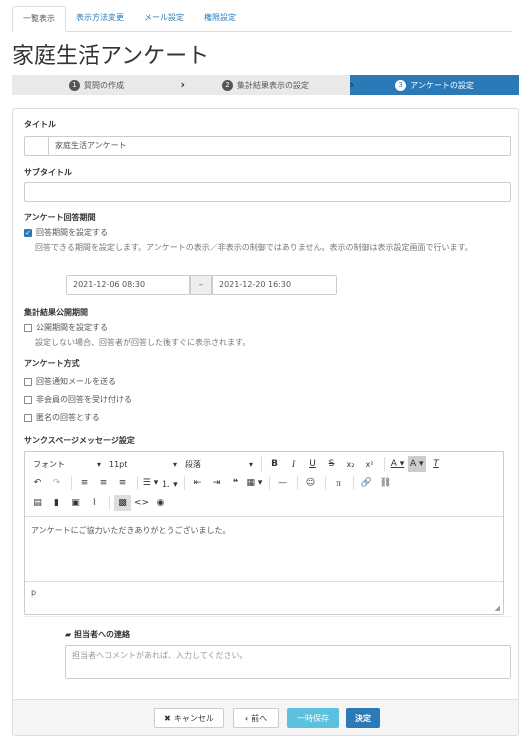  What do you see at coordinates (331, 464) in the screenshot?
I see `strikethrough-icon: S` at bounding box center [331, 464].